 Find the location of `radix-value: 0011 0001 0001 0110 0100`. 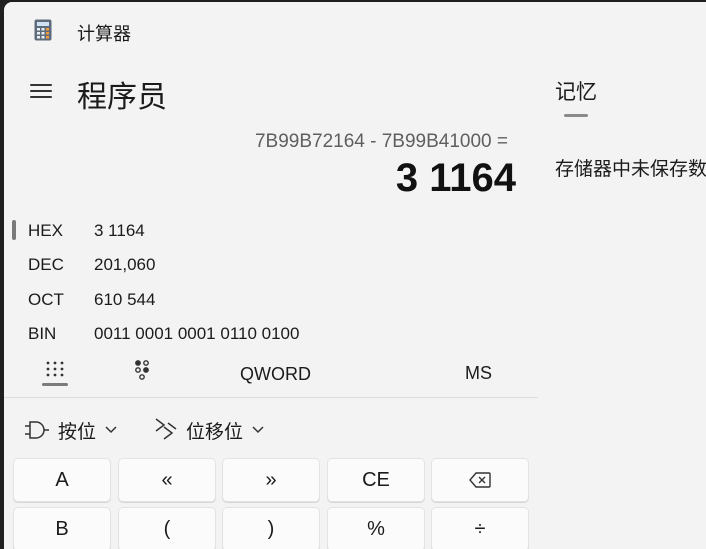

radix-value: 0011 0001 0001 0110 0100 is located at coordinates (197, 333).